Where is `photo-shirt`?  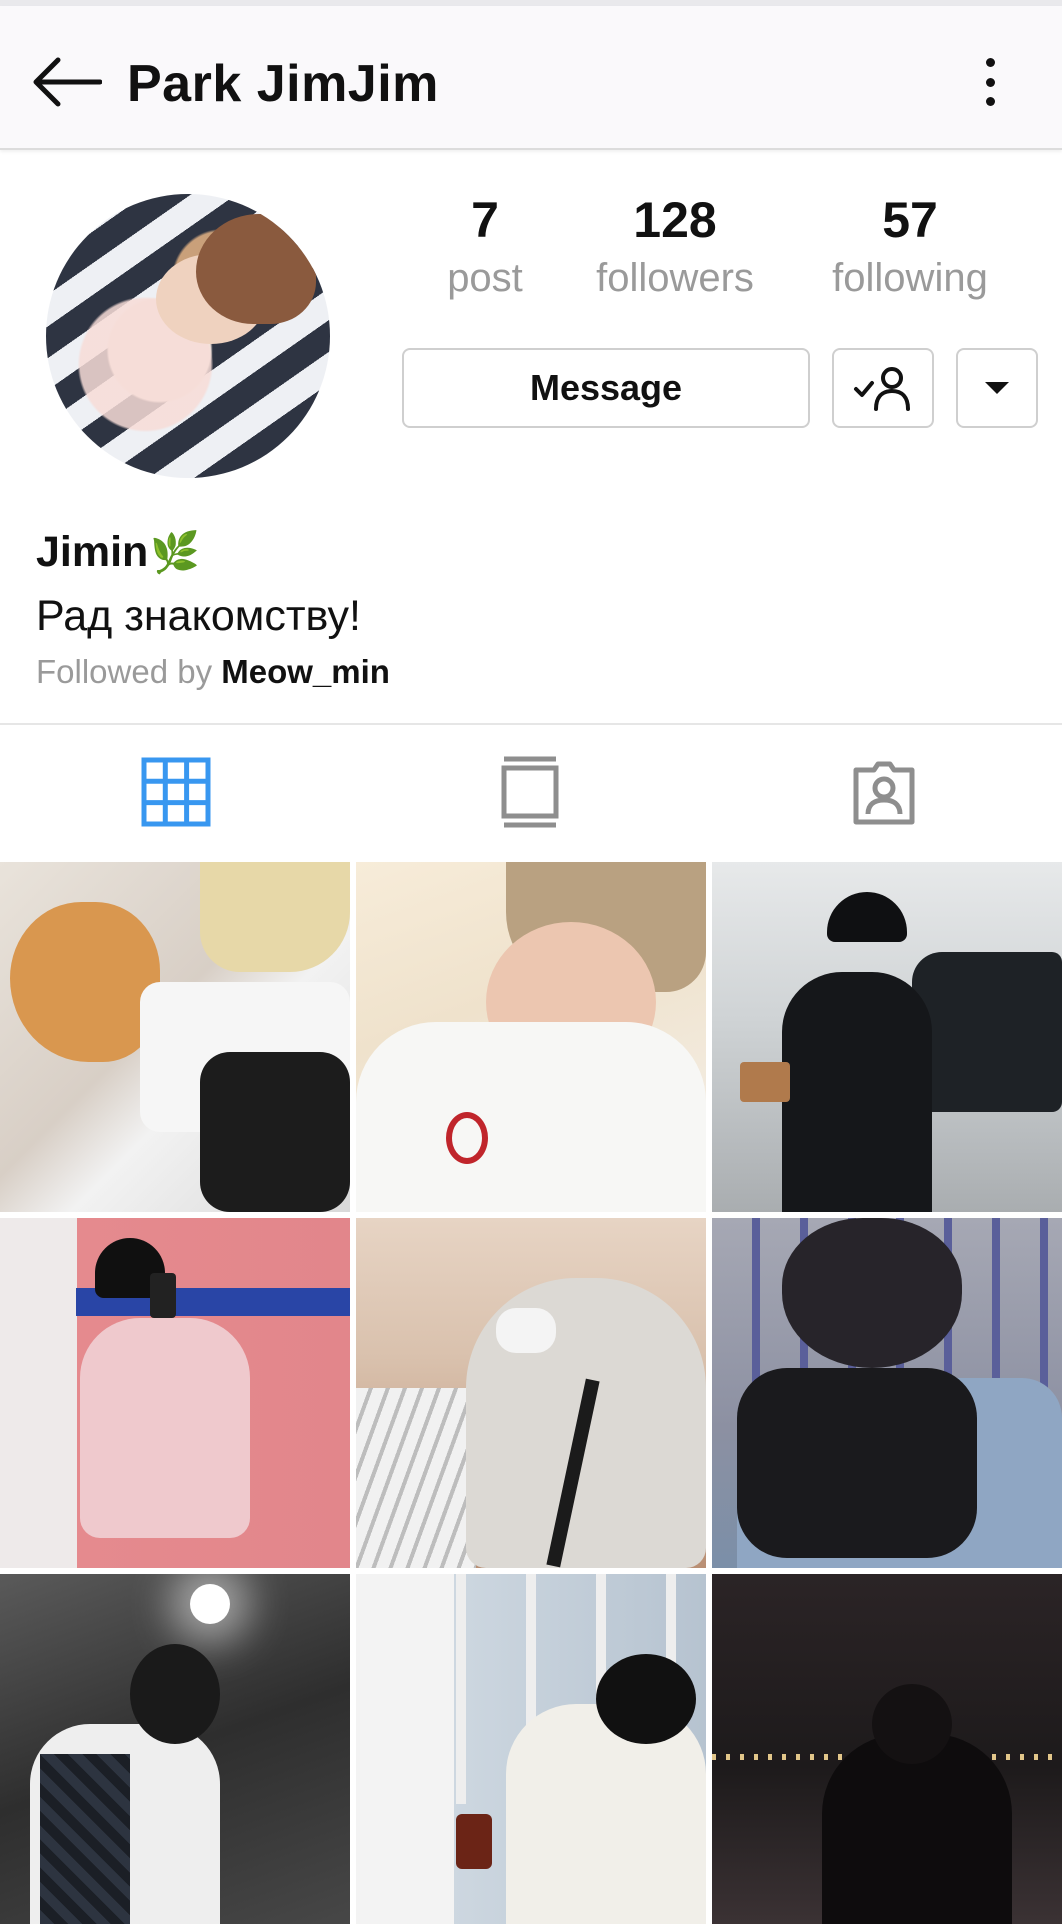
photo-shirt is located at coordinates (531, 1117).